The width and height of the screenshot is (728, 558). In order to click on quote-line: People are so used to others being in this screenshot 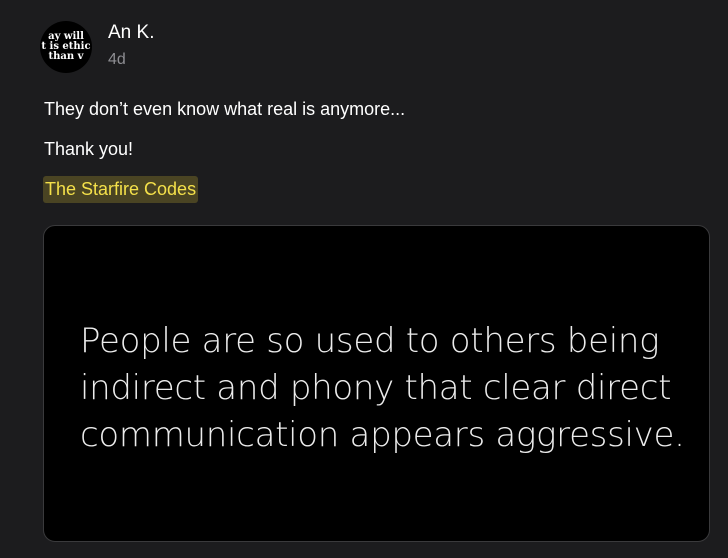, I will do `click(370, 341)`.